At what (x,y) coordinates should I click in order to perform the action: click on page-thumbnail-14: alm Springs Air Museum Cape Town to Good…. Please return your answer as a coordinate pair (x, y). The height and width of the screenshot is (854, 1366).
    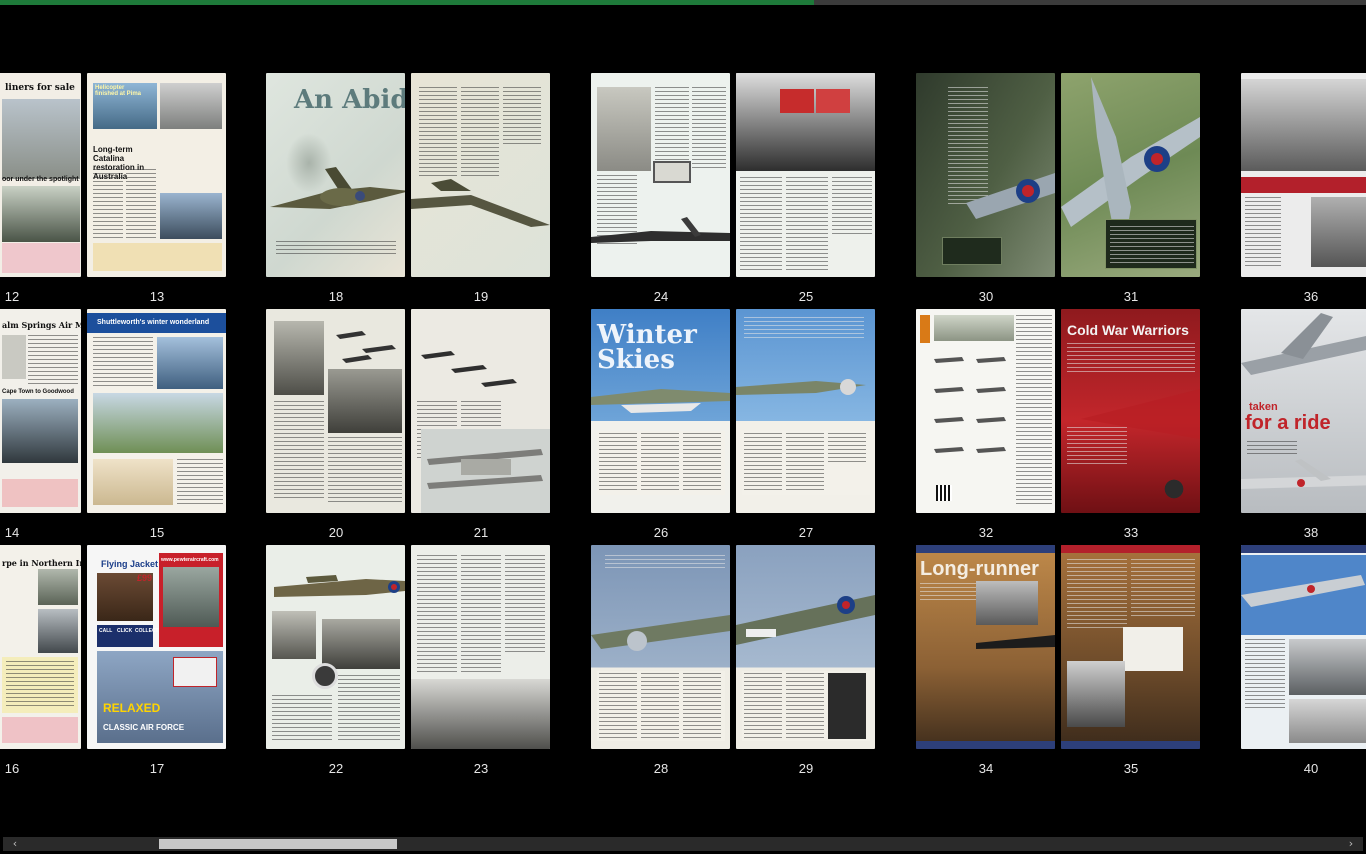
    Looking at the image, I should click on (40, 411).